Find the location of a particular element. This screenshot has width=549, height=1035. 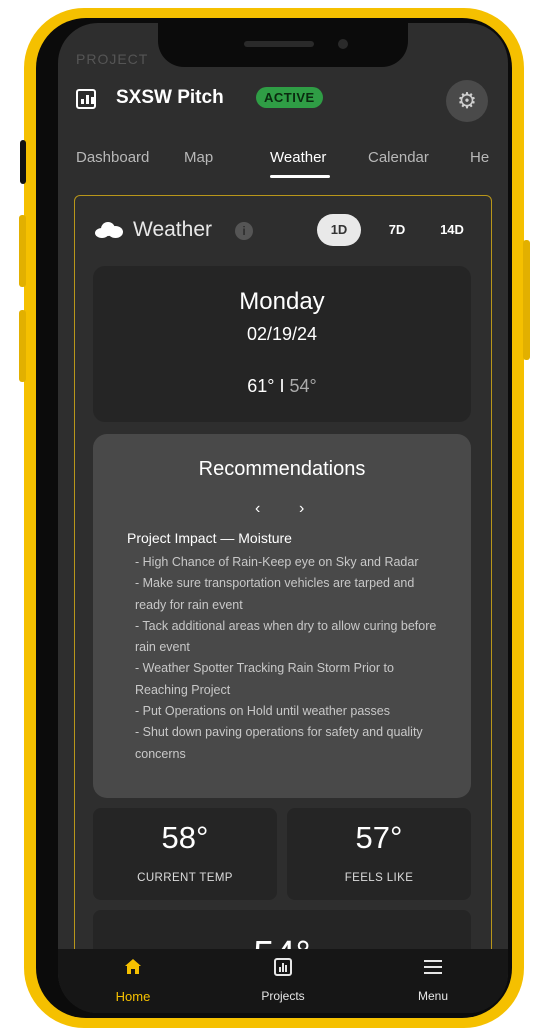

current-temp-card: 58° CURRENT TEMP is located at coordinates (185, 854).